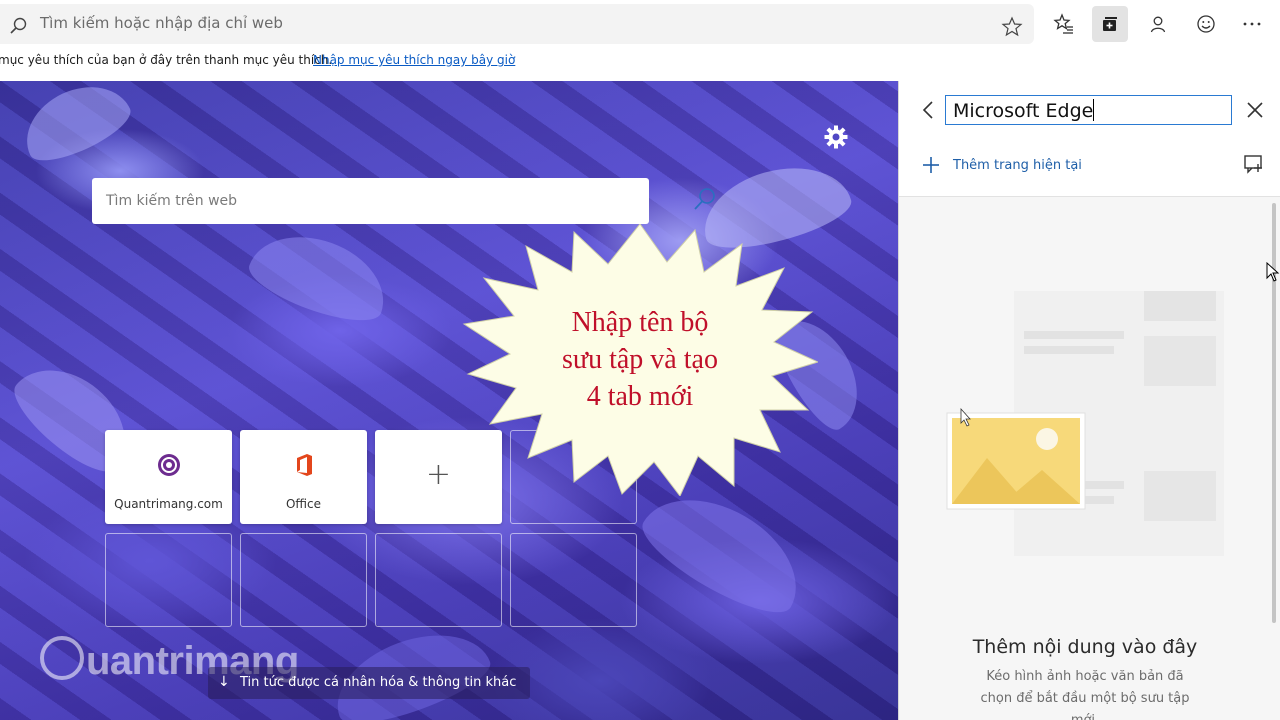 This screenshot has height=720, width=1280. I want to click on quick-link-tile: Quantrimang.com, so click(168, 477).